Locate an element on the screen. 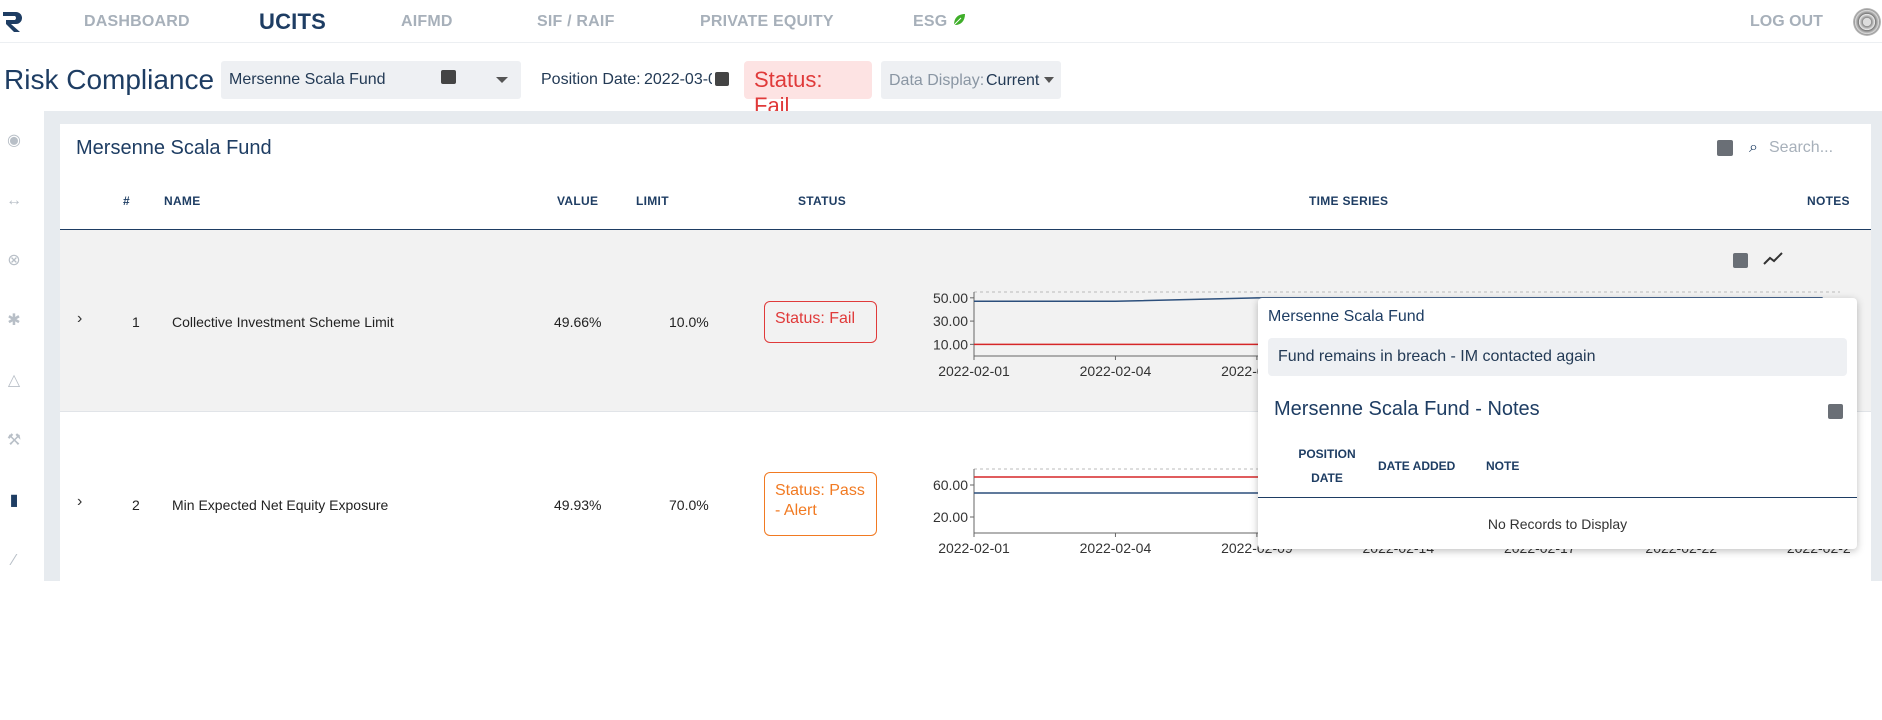 The image size is (1882, 720). fund-select-value: Mersenne Scala Fund is located at coordinates (307, 79).